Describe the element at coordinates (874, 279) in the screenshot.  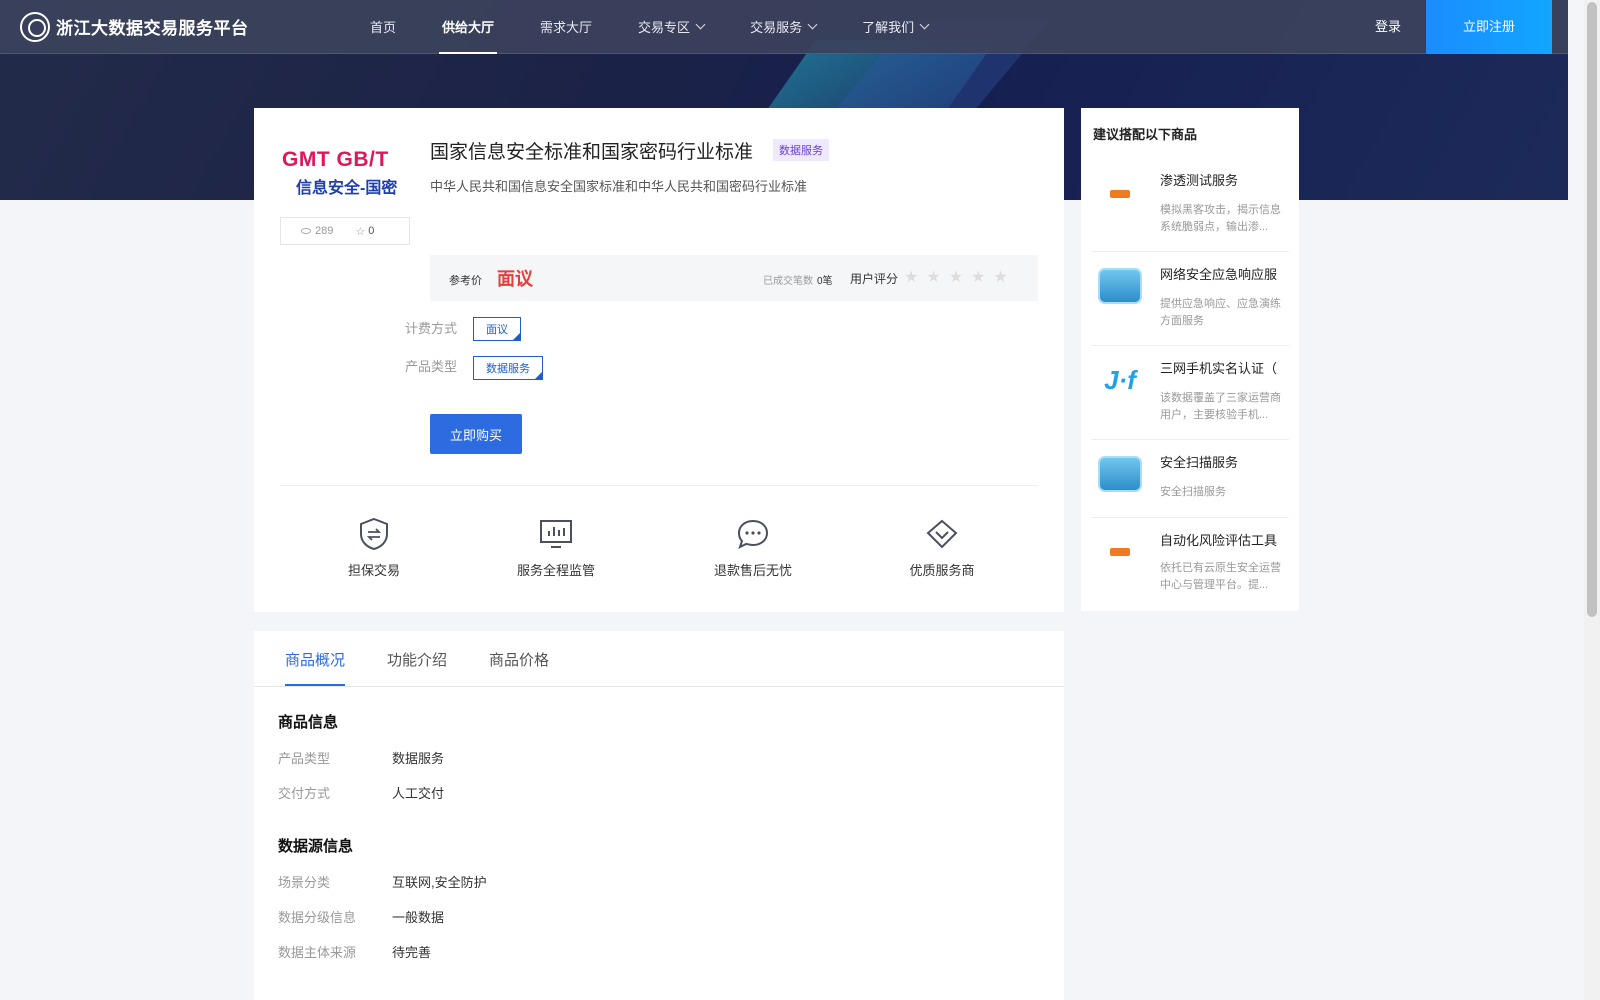
I see `rating-label: 用户评分` at that location.